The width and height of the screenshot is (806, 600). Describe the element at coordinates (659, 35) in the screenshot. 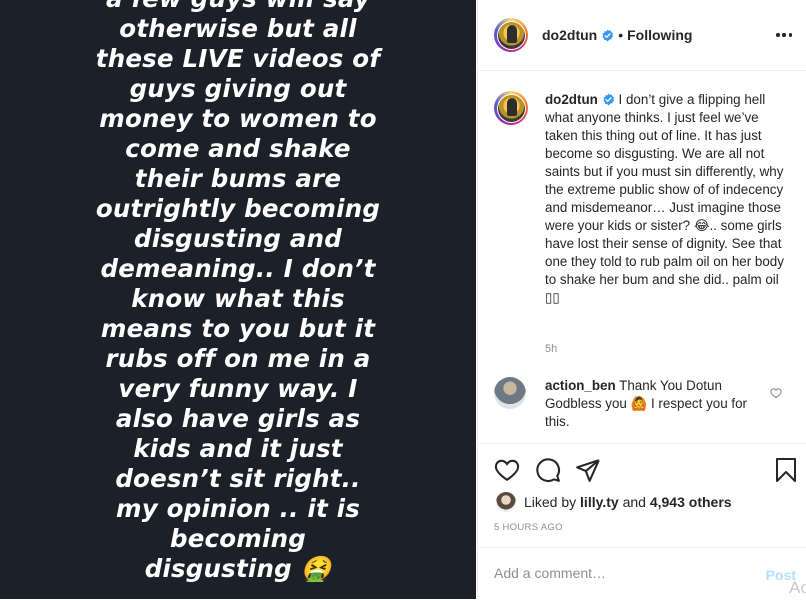

I see `following-button: Following` at that location.